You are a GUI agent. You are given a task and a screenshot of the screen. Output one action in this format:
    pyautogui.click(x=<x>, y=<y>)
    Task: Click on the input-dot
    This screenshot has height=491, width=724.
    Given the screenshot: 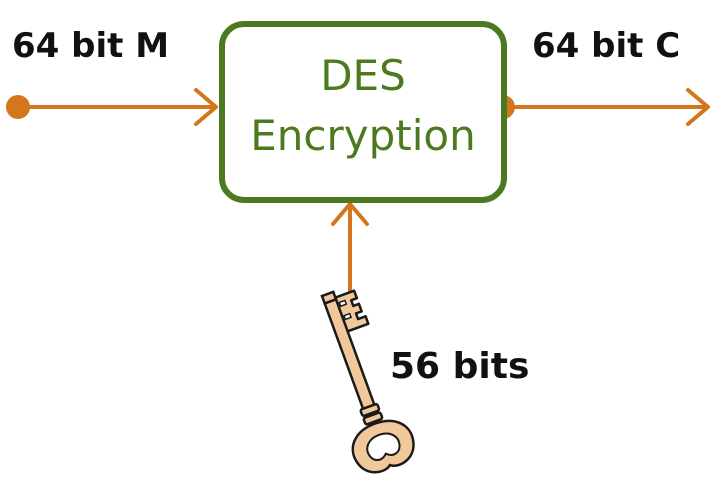 What is the action you would take?
    pyautogui.click(x=18, y=107)
    